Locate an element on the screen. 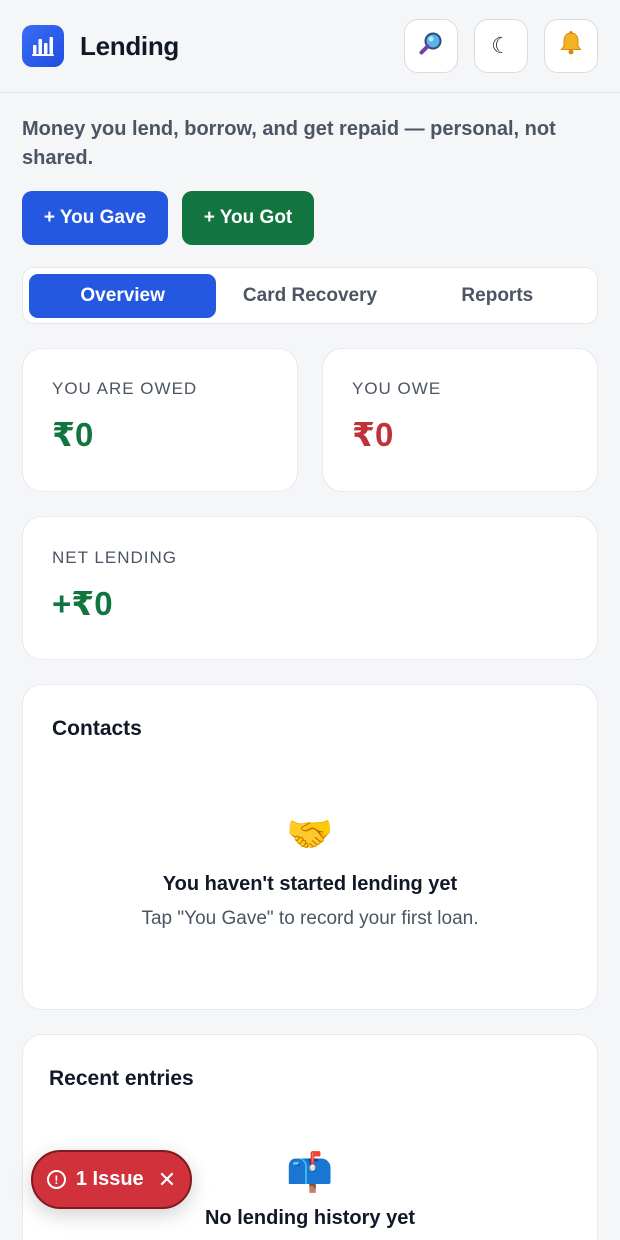  theme-toggle-button: ☾ is located at coordinates (501, 46).